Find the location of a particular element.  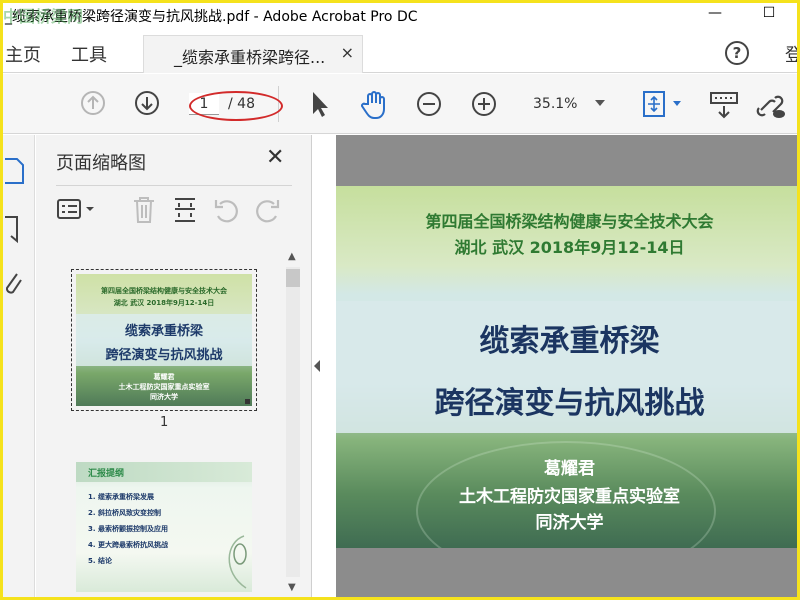

minimize-button: — is located at coordinates (715, 14).